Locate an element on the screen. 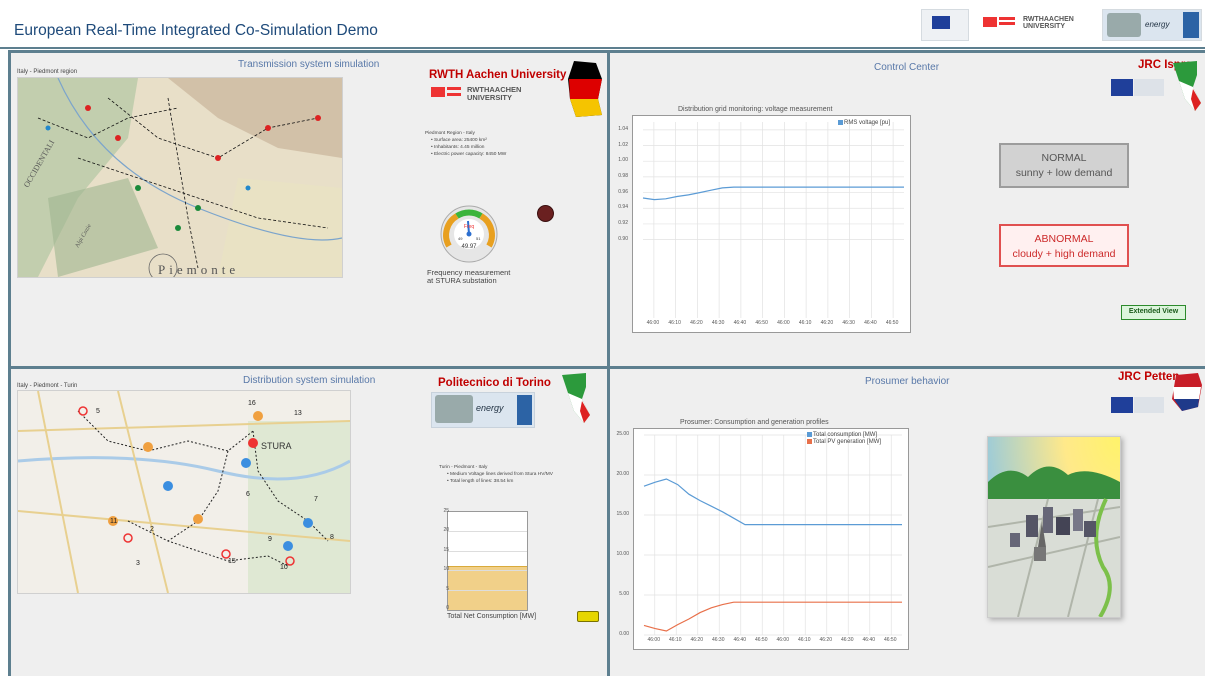  extended-view-button: Extended View is located at coordinates (1153, 312).